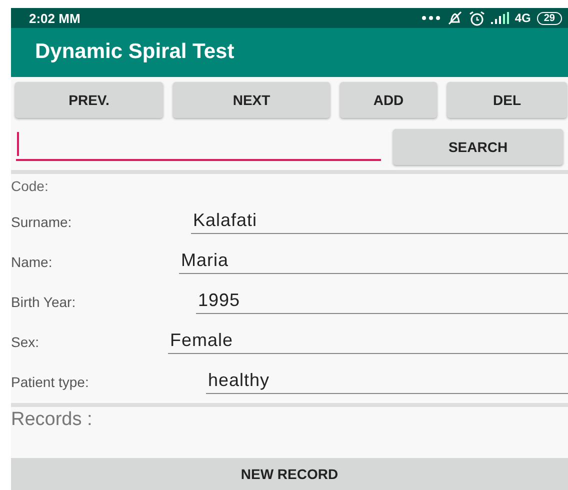 This screenshot has height=490, width=568. What do you see at coordinates (430, 18) in the screenshot?
I see `more-icon` at bounding box center [430, 18].